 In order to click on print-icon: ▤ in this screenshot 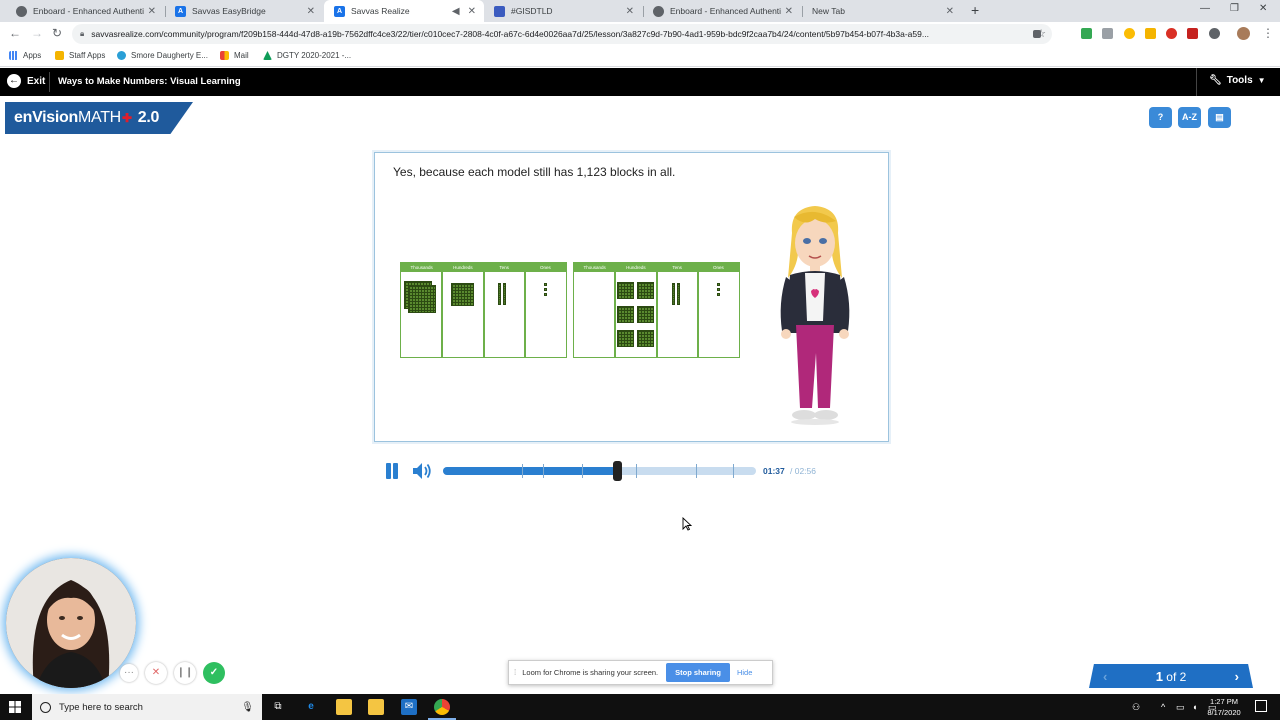, I will do `click(1219, 117)`.